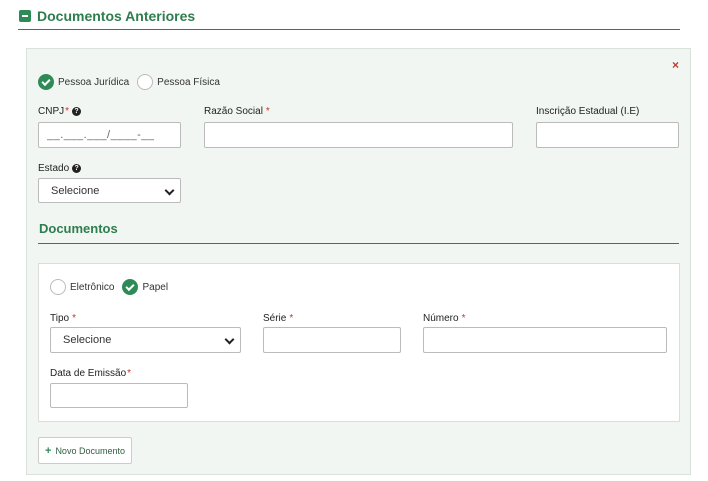 The image size is (708, 481). I want to click on documents-divider, so click(358, 243).